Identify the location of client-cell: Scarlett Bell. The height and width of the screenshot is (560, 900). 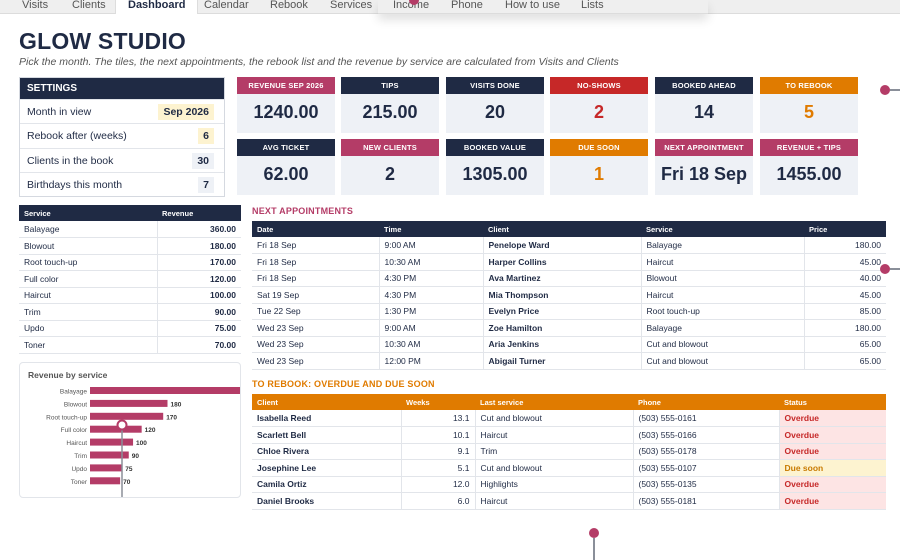
(326, 435).